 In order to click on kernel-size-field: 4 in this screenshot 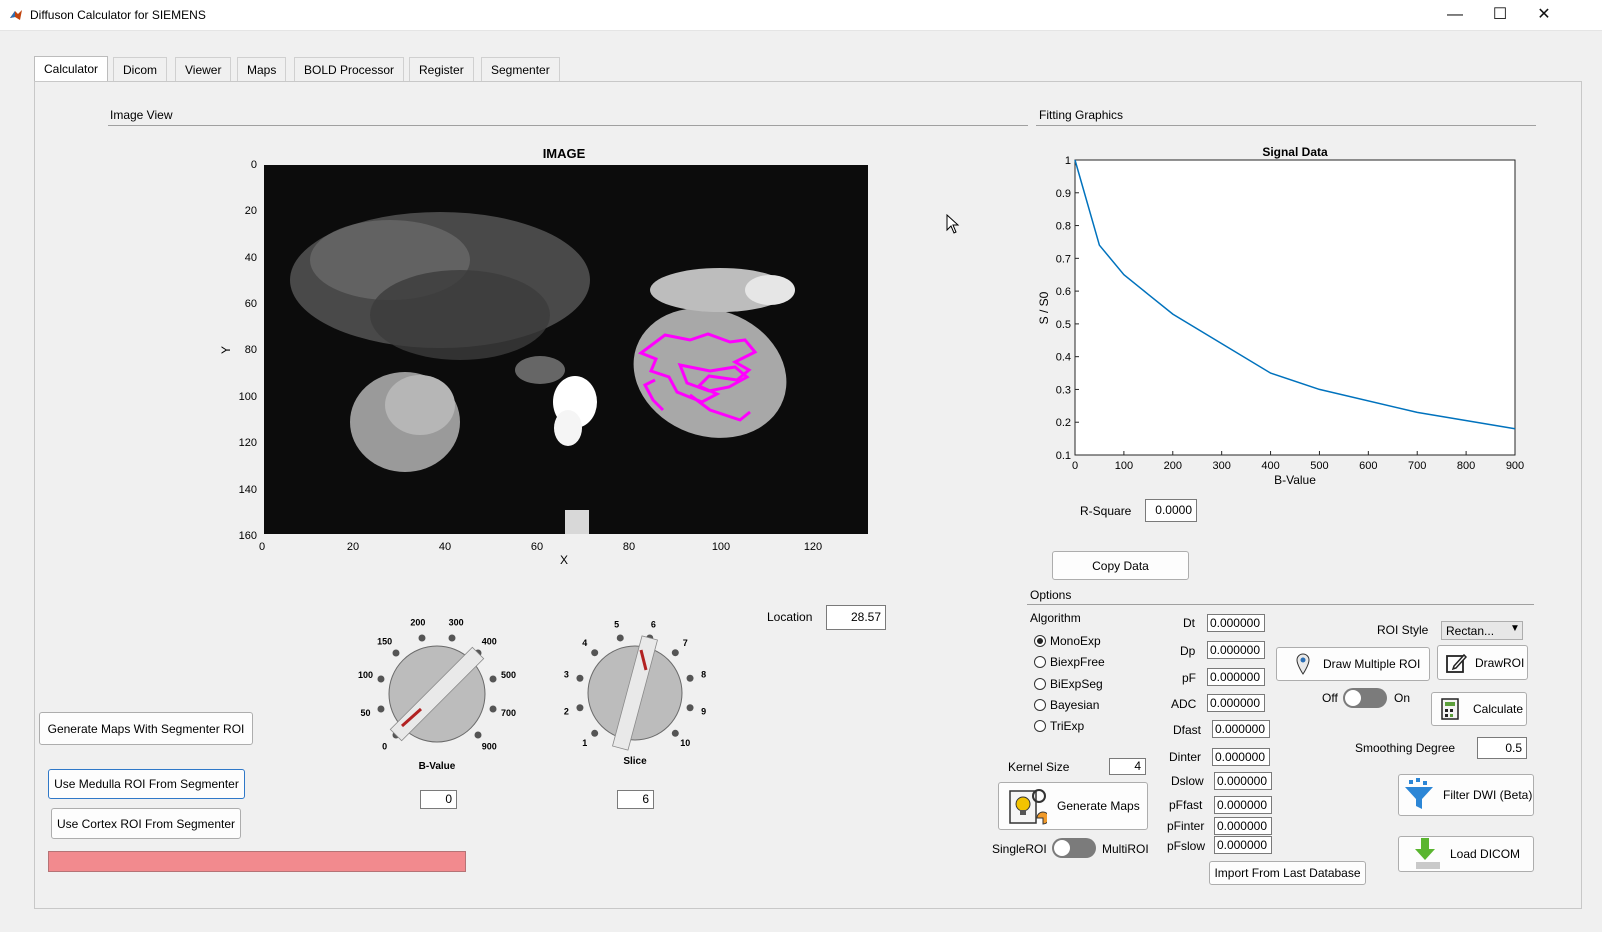, I will do `click(1127, 766)`.